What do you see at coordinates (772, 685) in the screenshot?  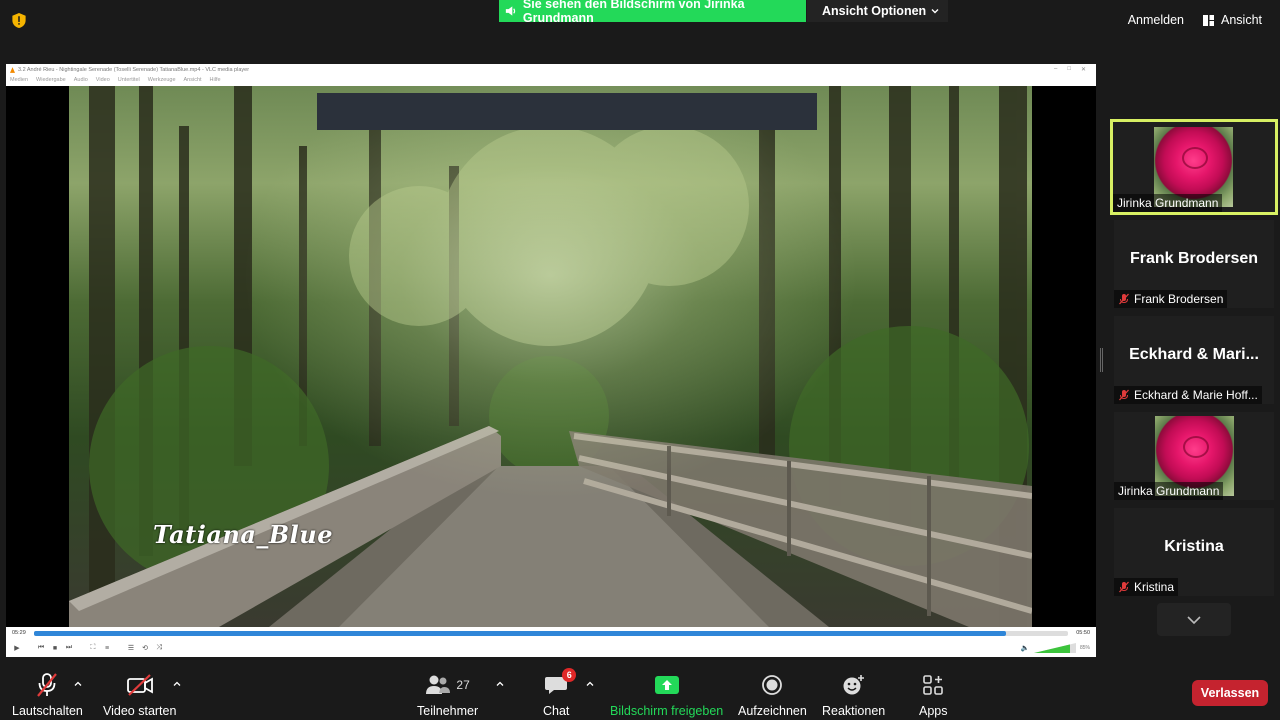 I see `record-icon` at bounding box center [772, 685].